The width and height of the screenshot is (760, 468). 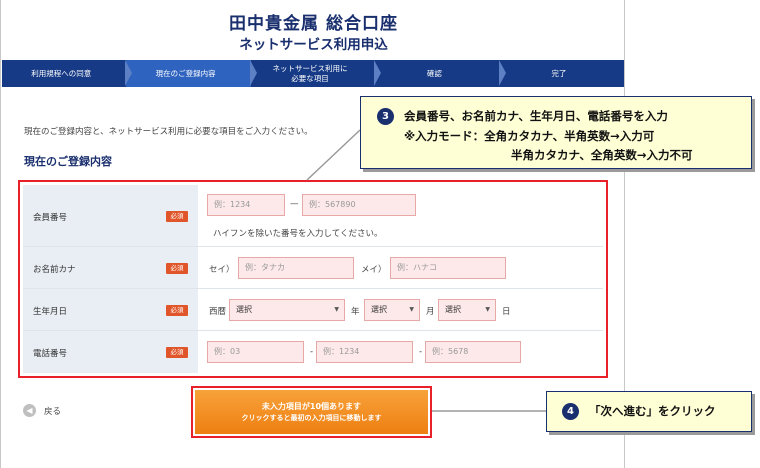 I want to click on phone-part-3-input: 例：5678, so click(x=473, y=352).